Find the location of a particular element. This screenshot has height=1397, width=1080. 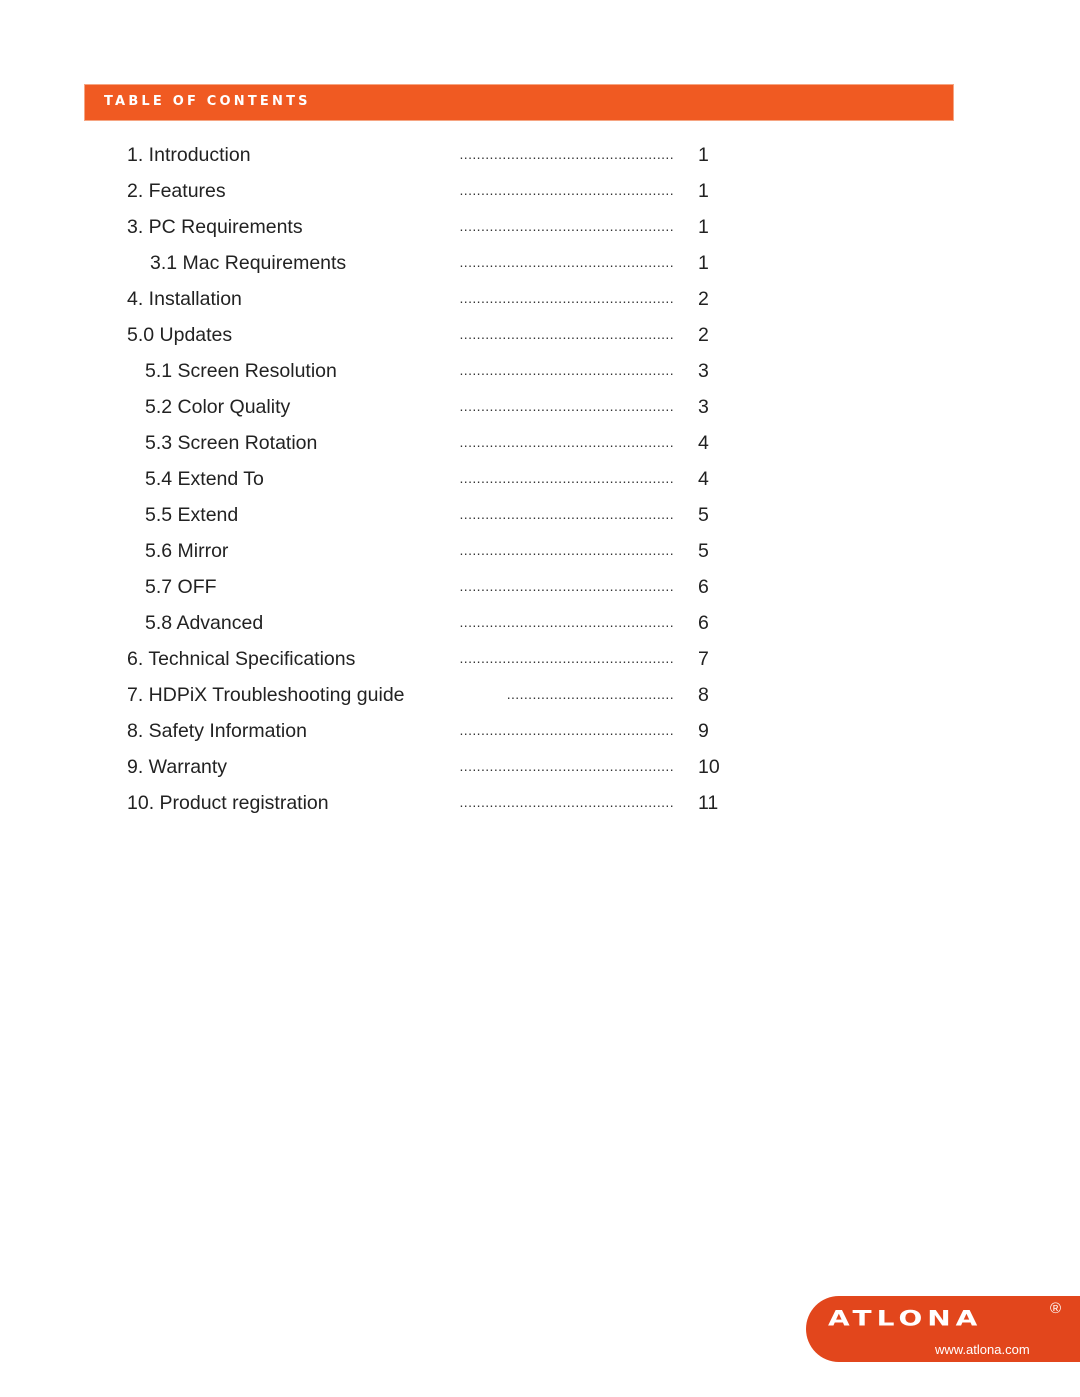

toc-entry-title: 8. Safety Information is located at coordinates (217, 731).